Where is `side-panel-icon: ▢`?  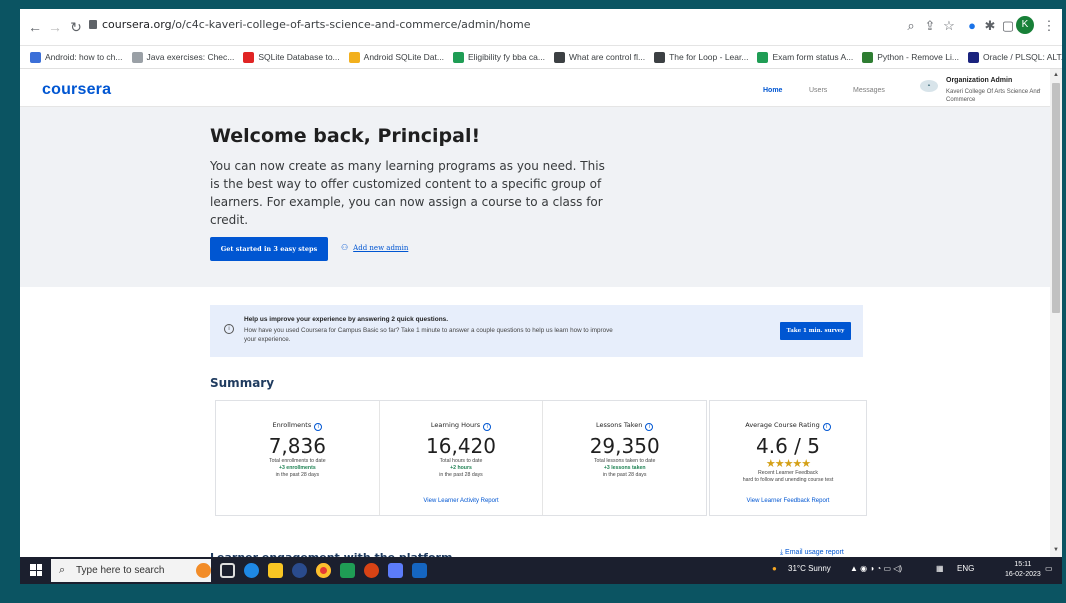
side-panel-icon: ▢ is located at coordinates (1008, 26).